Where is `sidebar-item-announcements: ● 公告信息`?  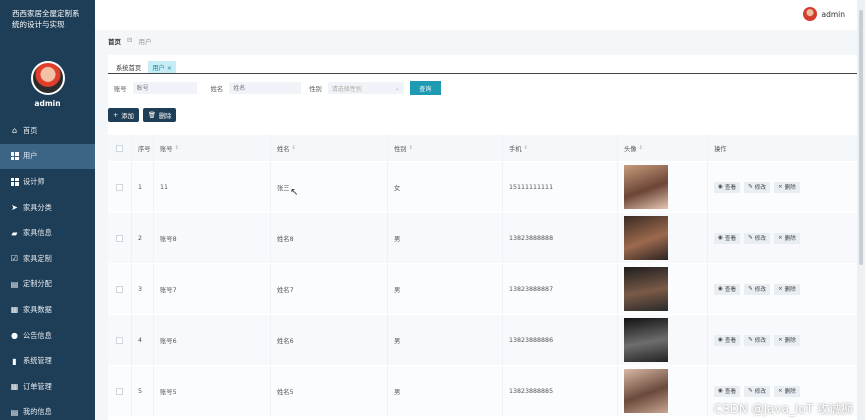 sidebar-item-announcements: ● 公告信息 is located at coordinates (47, 336).